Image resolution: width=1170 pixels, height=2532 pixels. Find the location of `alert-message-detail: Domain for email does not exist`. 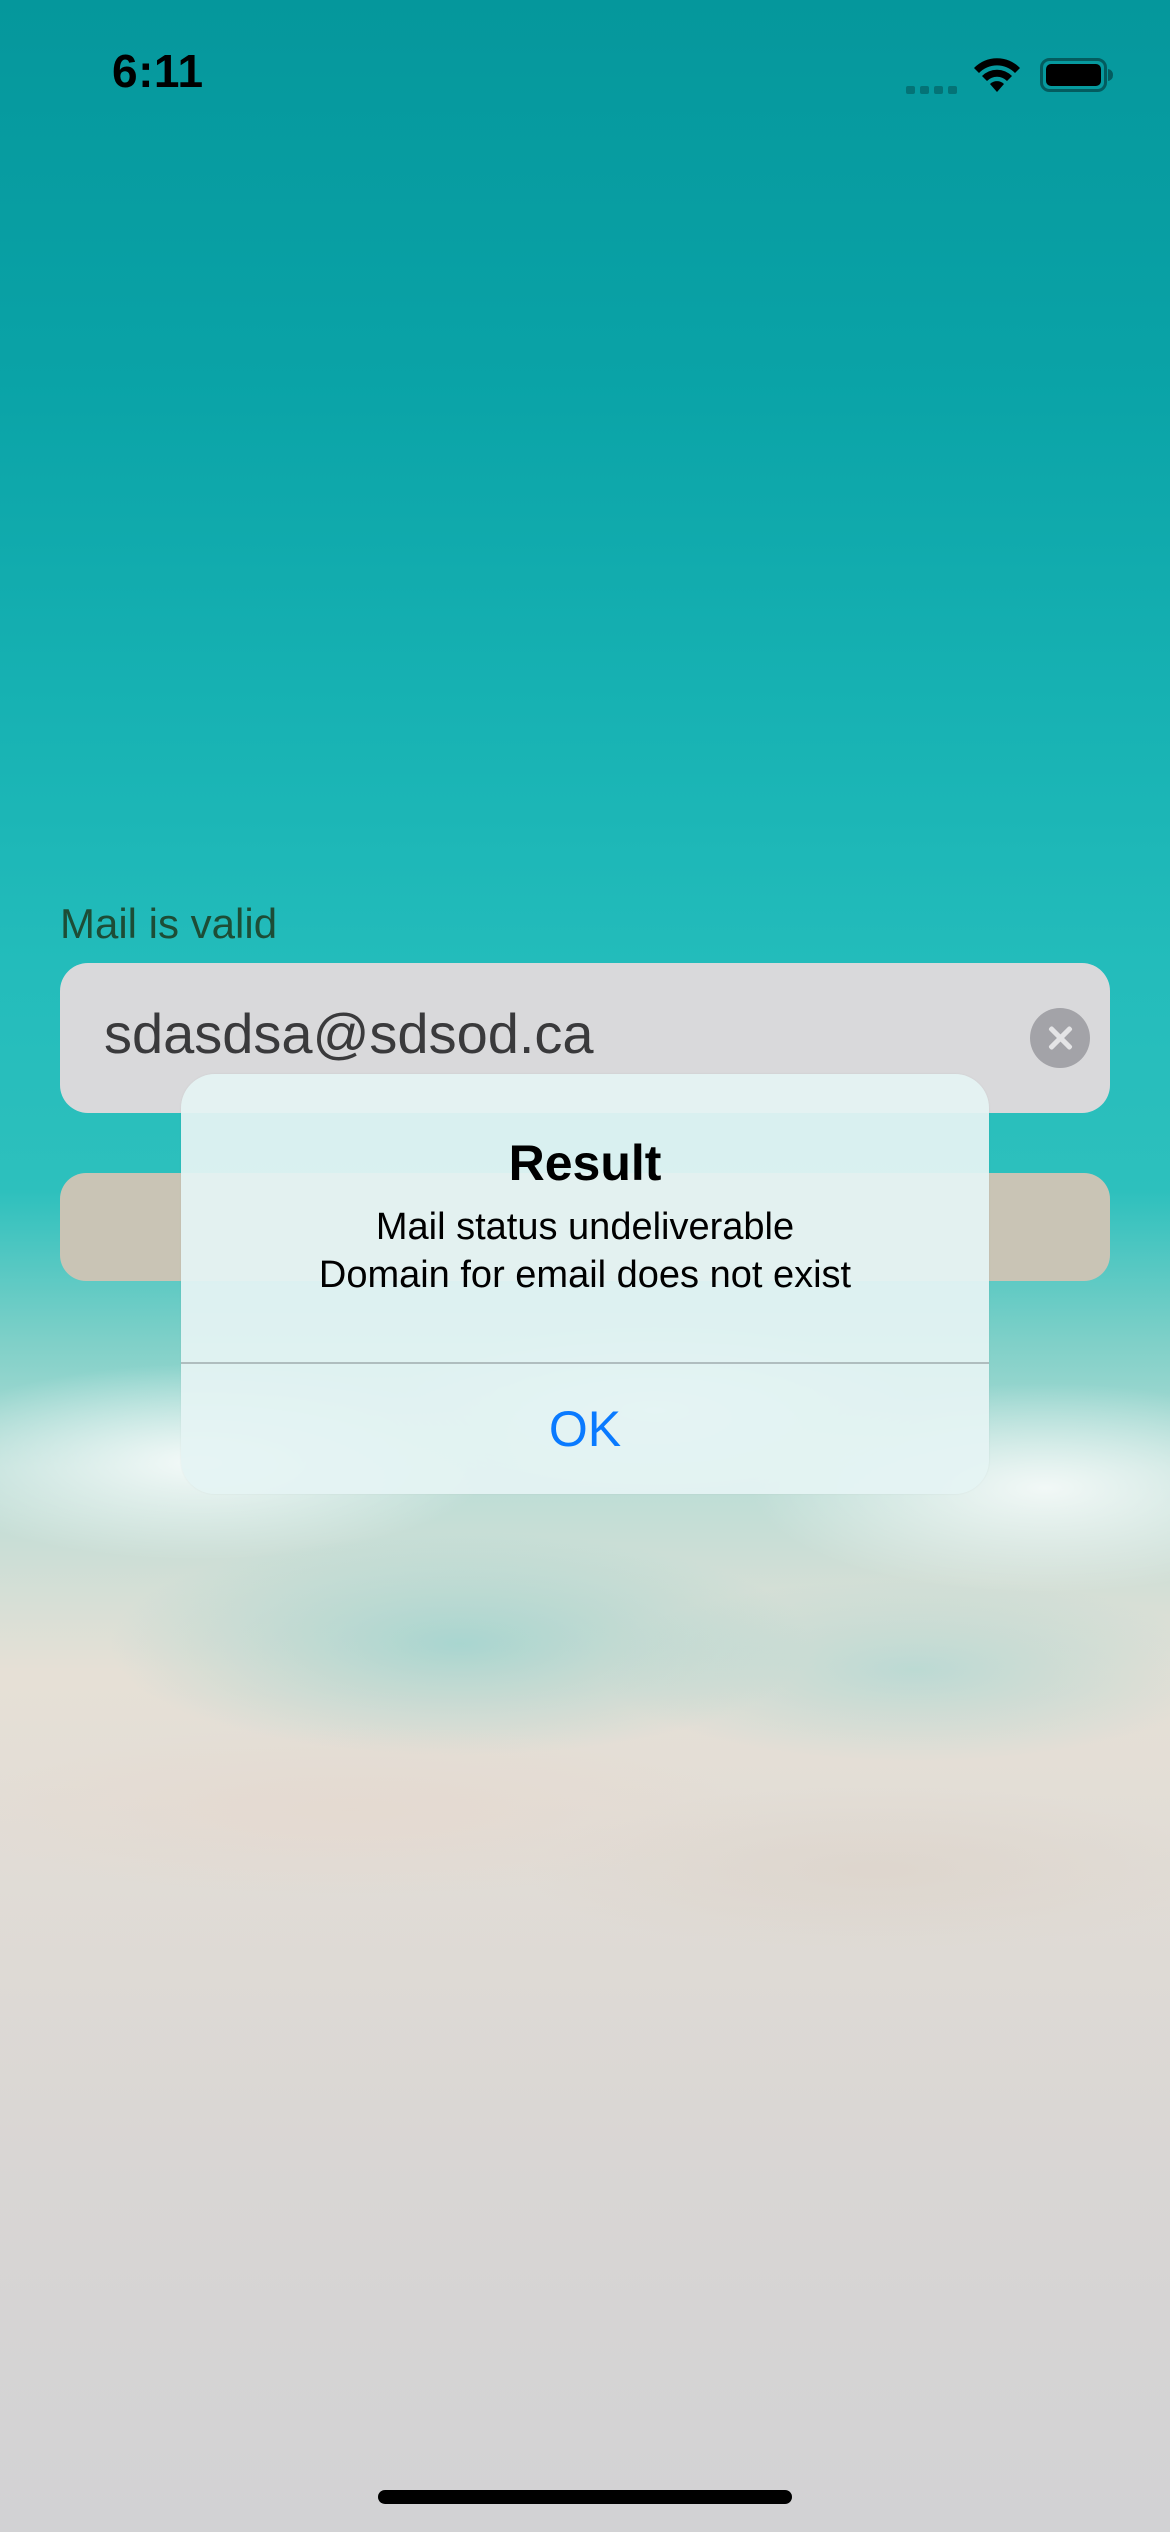

alert-message-detail: Domain for email does not exist is located at coordinates (585, 1275).